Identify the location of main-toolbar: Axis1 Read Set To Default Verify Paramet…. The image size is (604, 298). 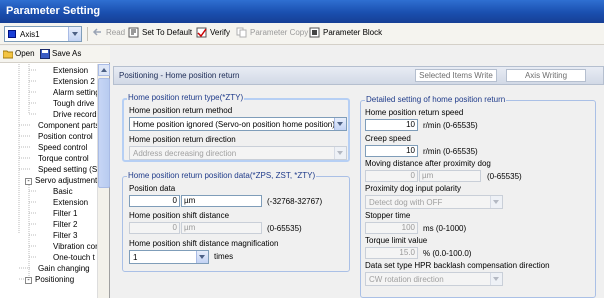
(302, 34).